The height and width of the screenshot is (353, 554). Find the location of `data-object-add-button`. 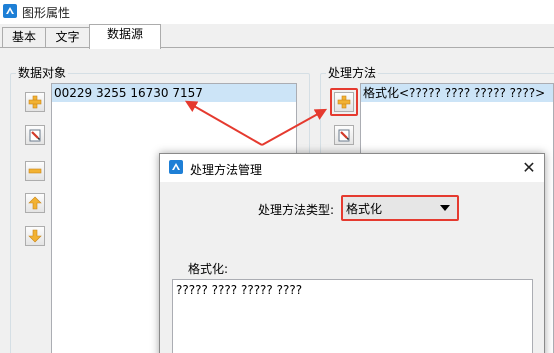

data-object-add-button is located at coordinates (35, 102).